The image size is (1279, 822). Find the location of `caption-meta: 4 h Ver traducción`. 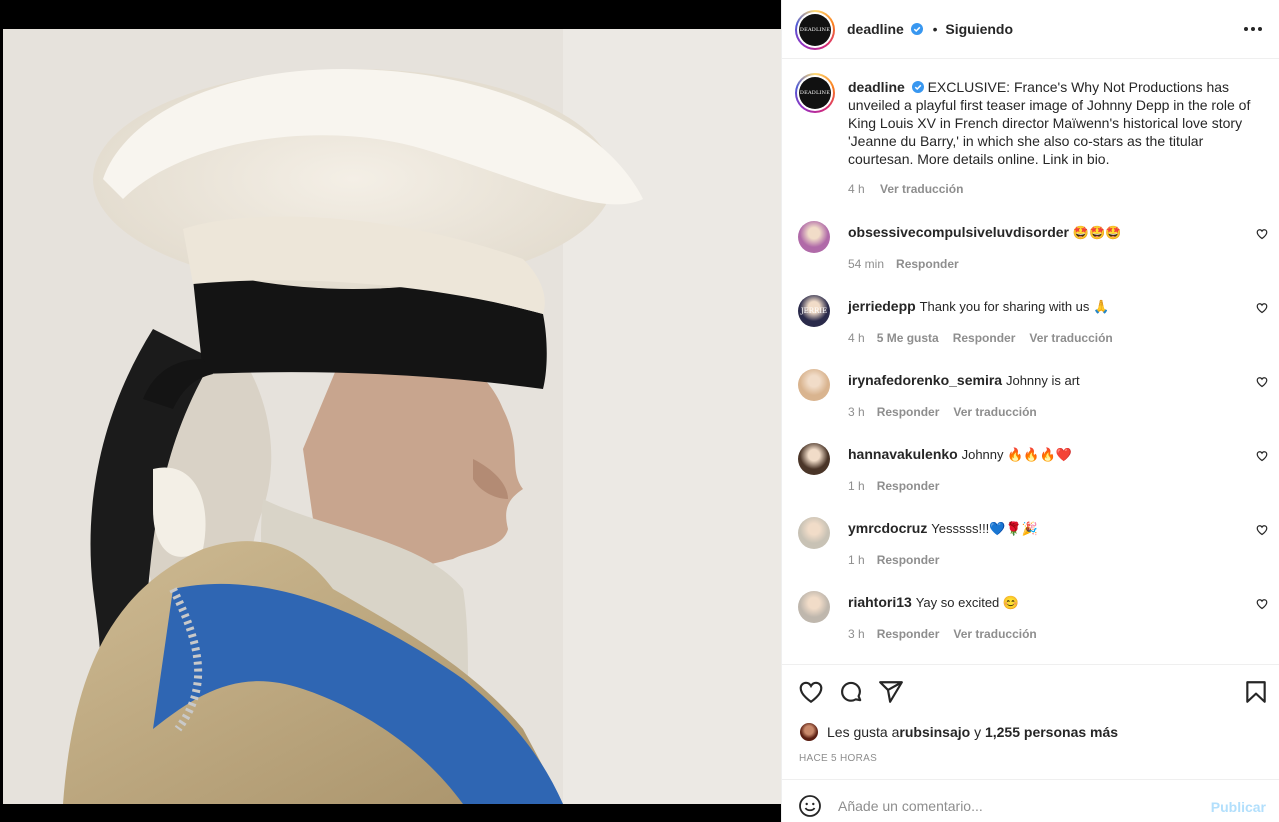

caption-meta: 4 h Ver traducción is located at coordinates (905, 189).